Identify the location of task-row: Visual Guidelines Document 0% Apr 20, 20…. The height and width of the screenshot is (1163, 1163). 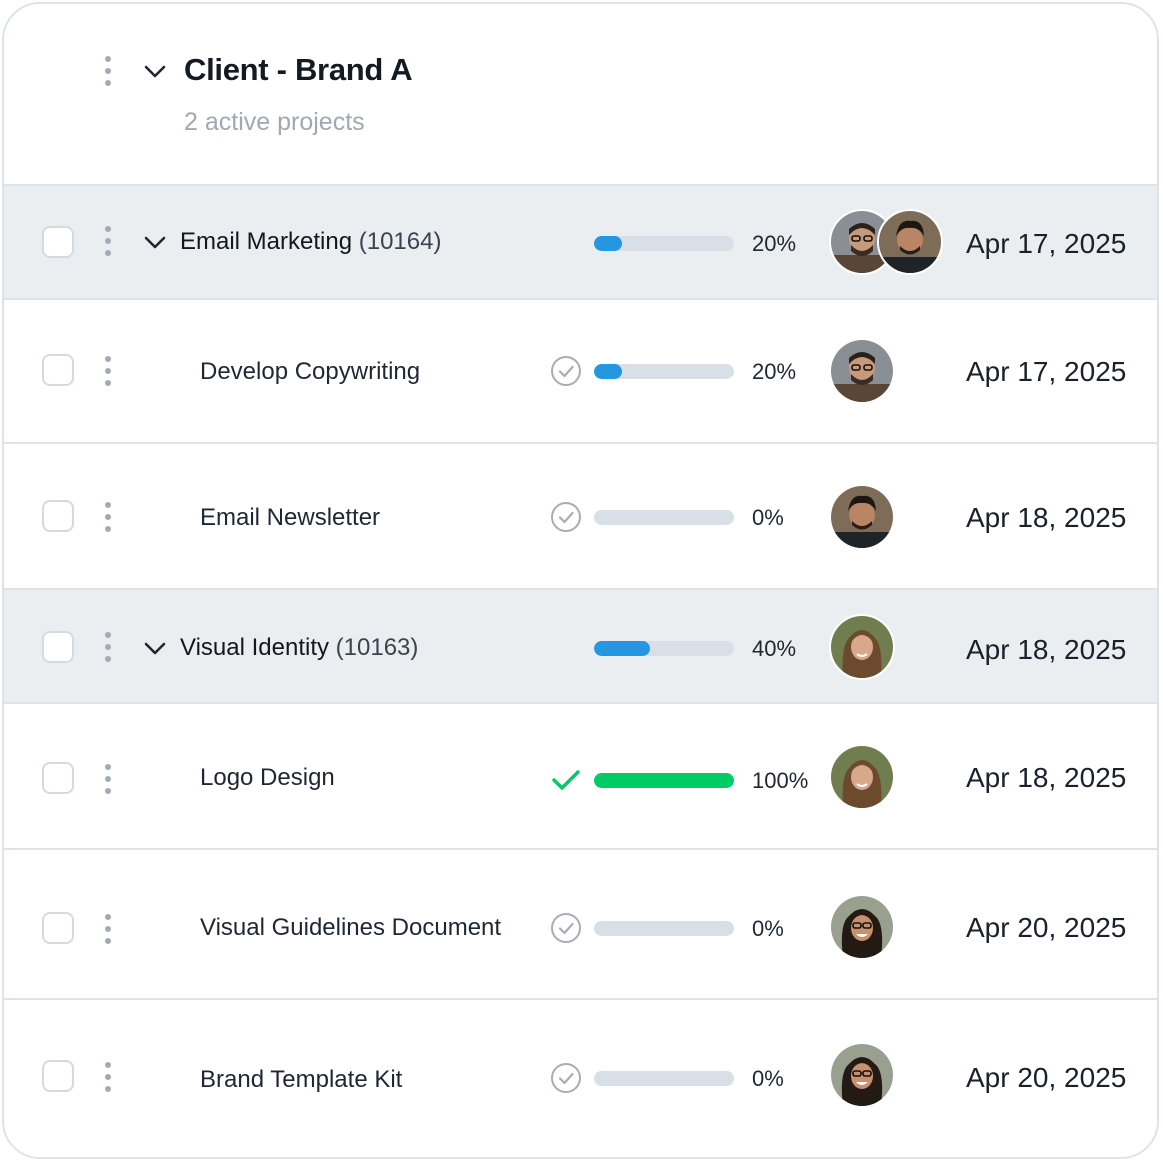
(580, 925).